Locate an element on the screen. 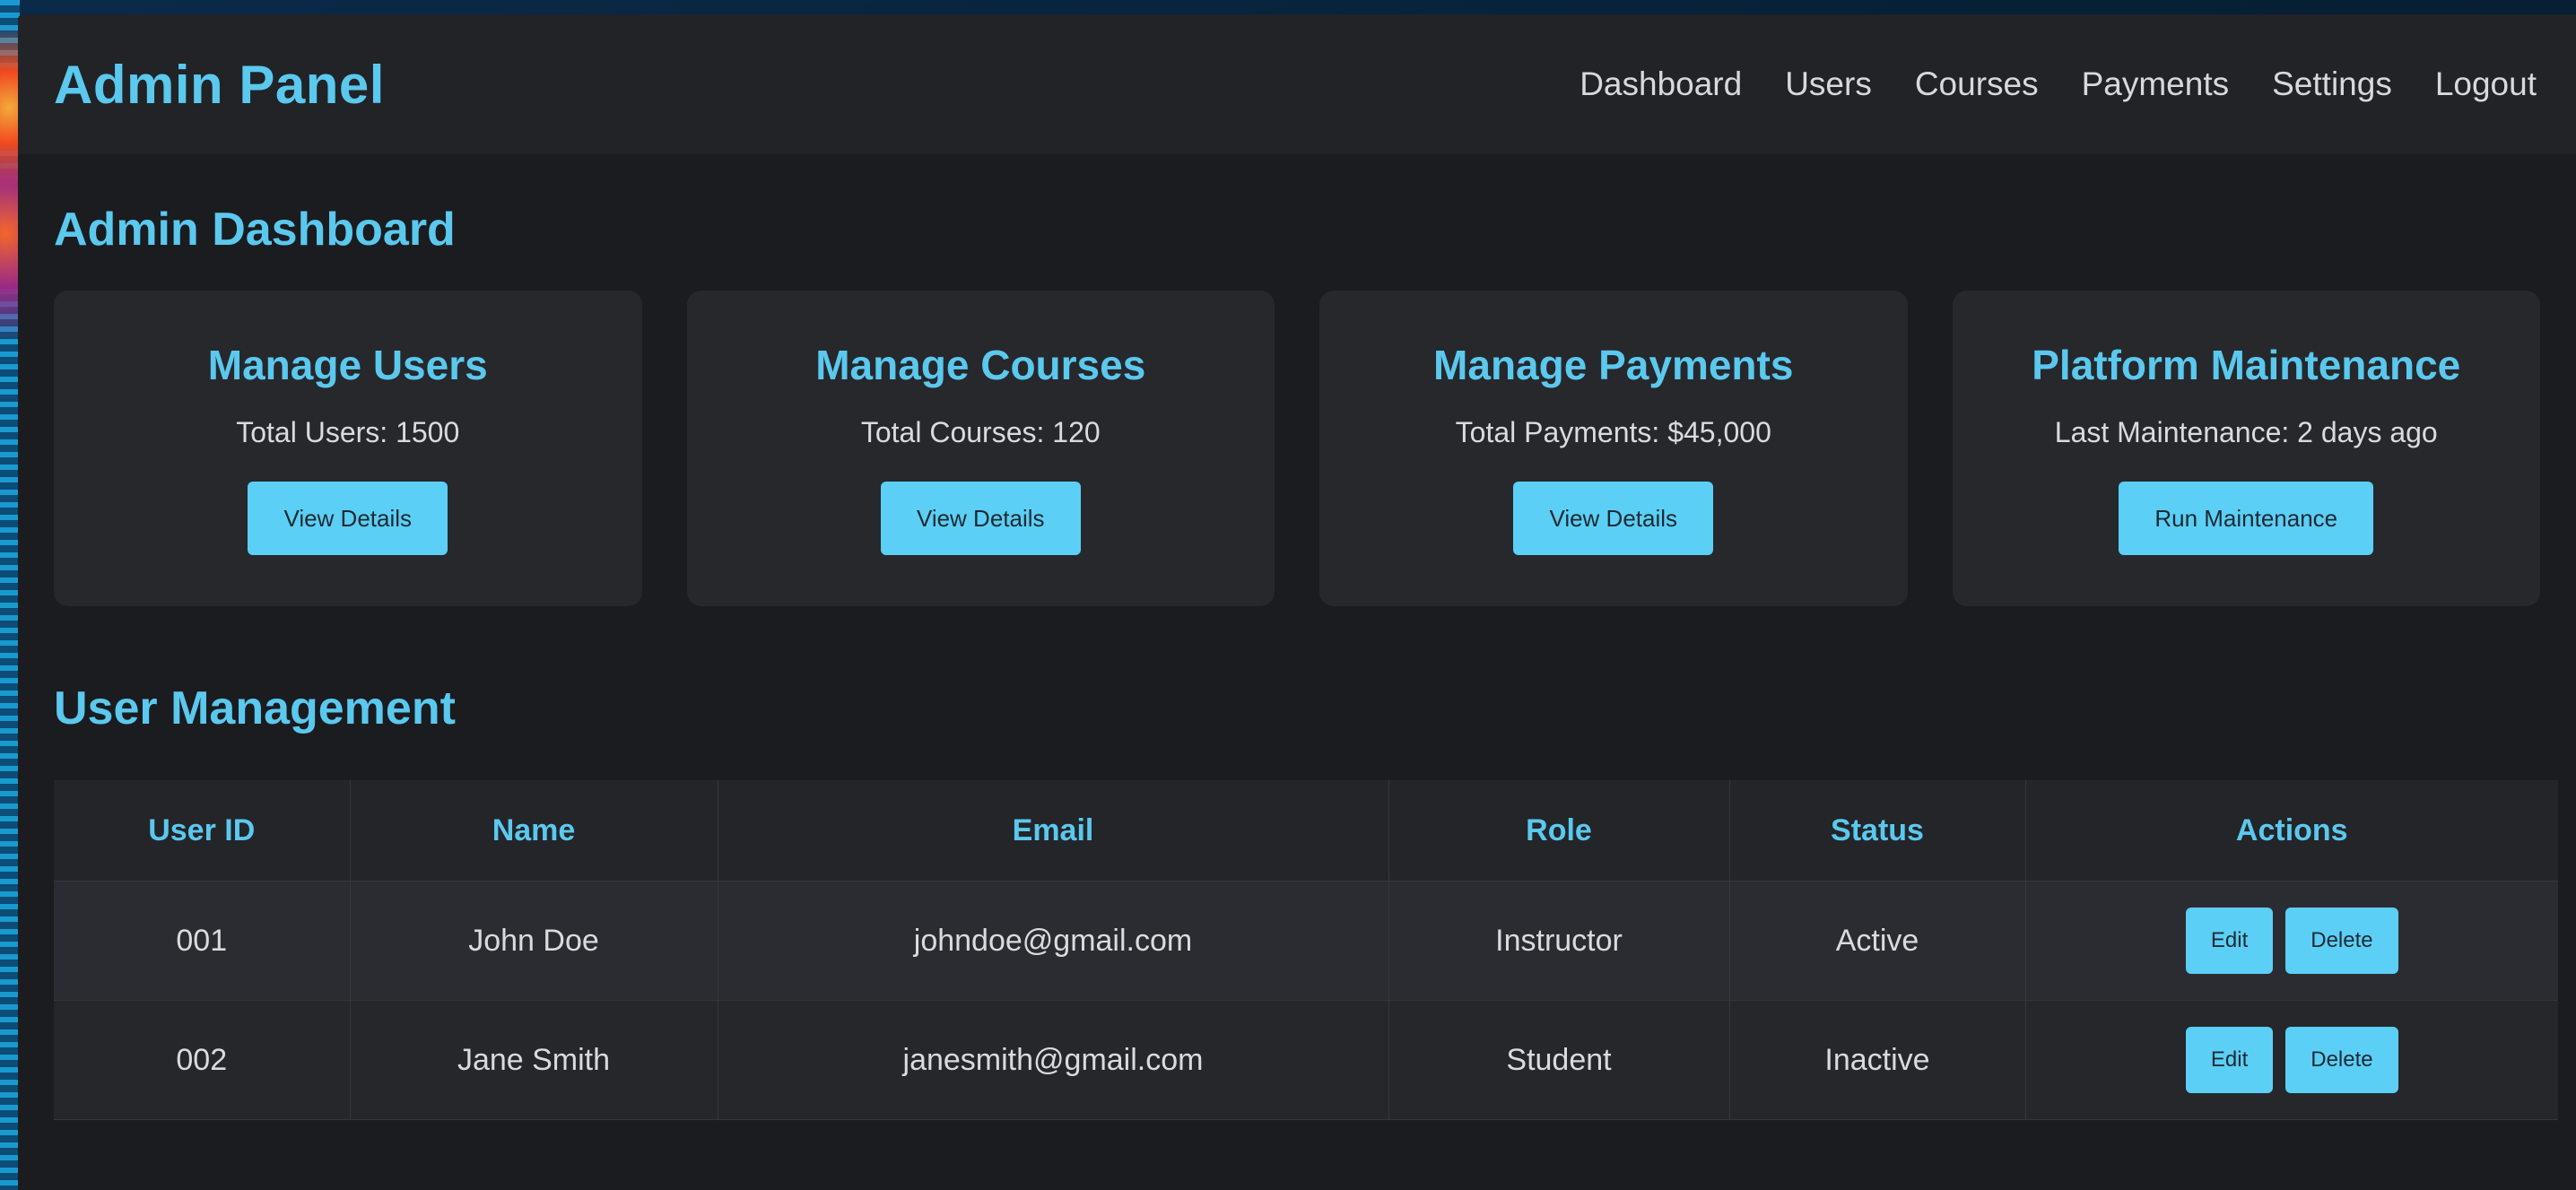 This screenshot has width=2576, height=1190. card-title: Manage Payments is located at coordinates (1613, 365).